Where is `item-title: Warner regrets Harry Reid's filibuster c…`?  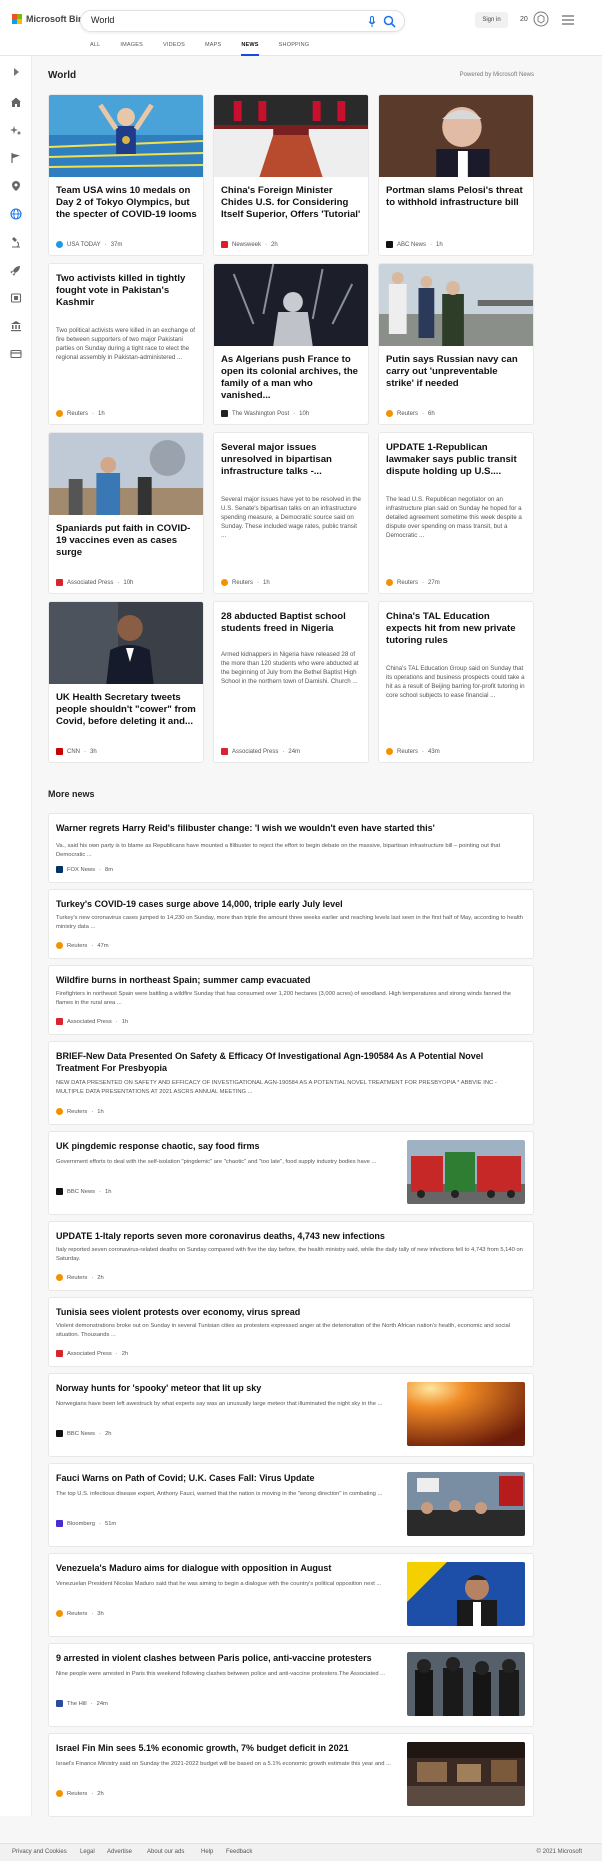
item-title: Warner regrets Harry Reid's filibuster c… is located at coordinates (290, 828).